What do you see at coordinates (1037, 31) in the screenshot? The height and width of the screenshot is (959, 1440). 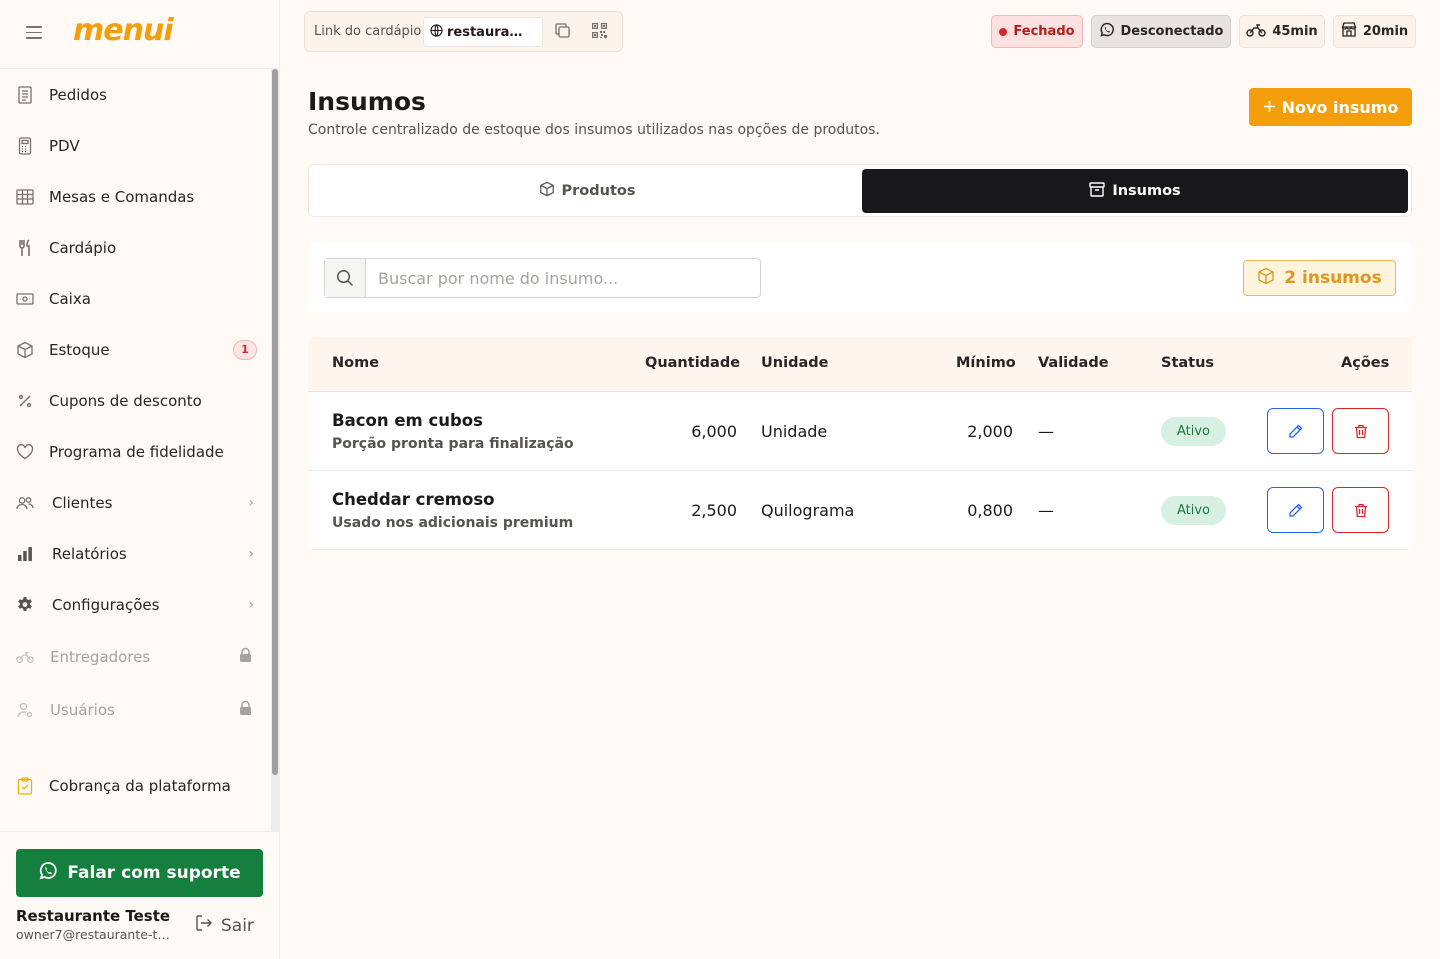 I see `store-status-badge: Fechado` at bounding box center [1037, 31].